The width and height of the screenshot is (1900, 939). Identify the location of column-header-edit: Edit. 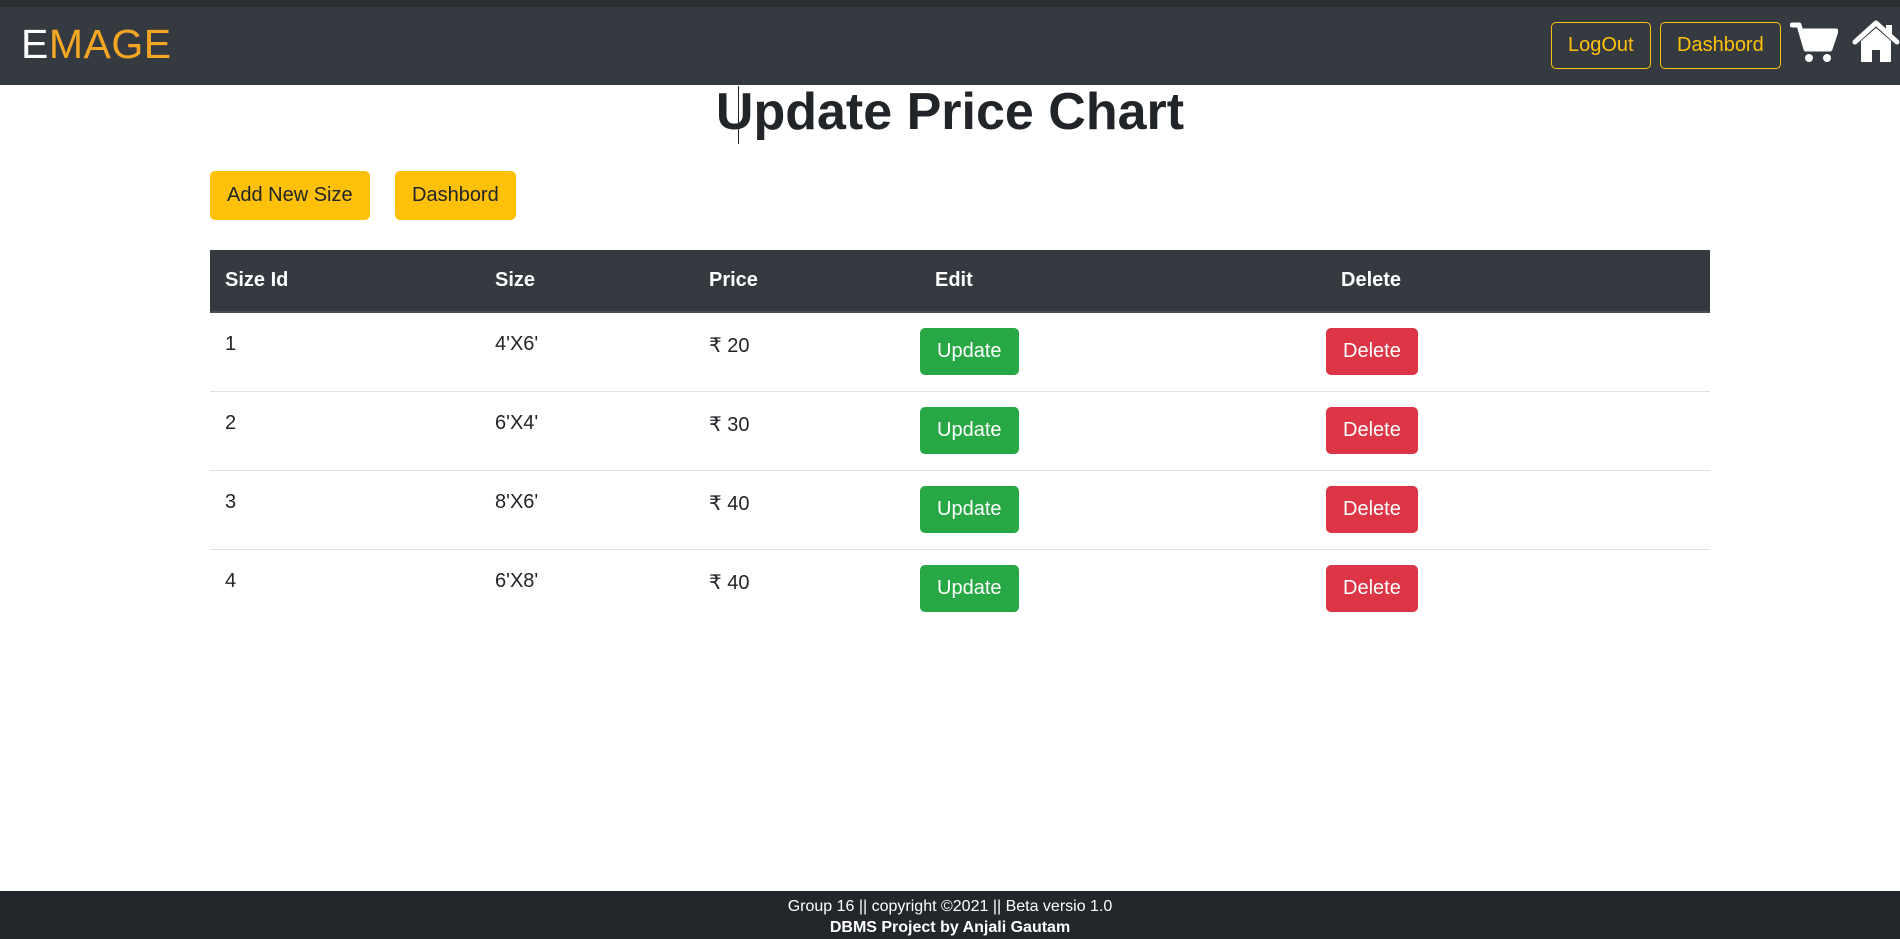
(1123, 281).